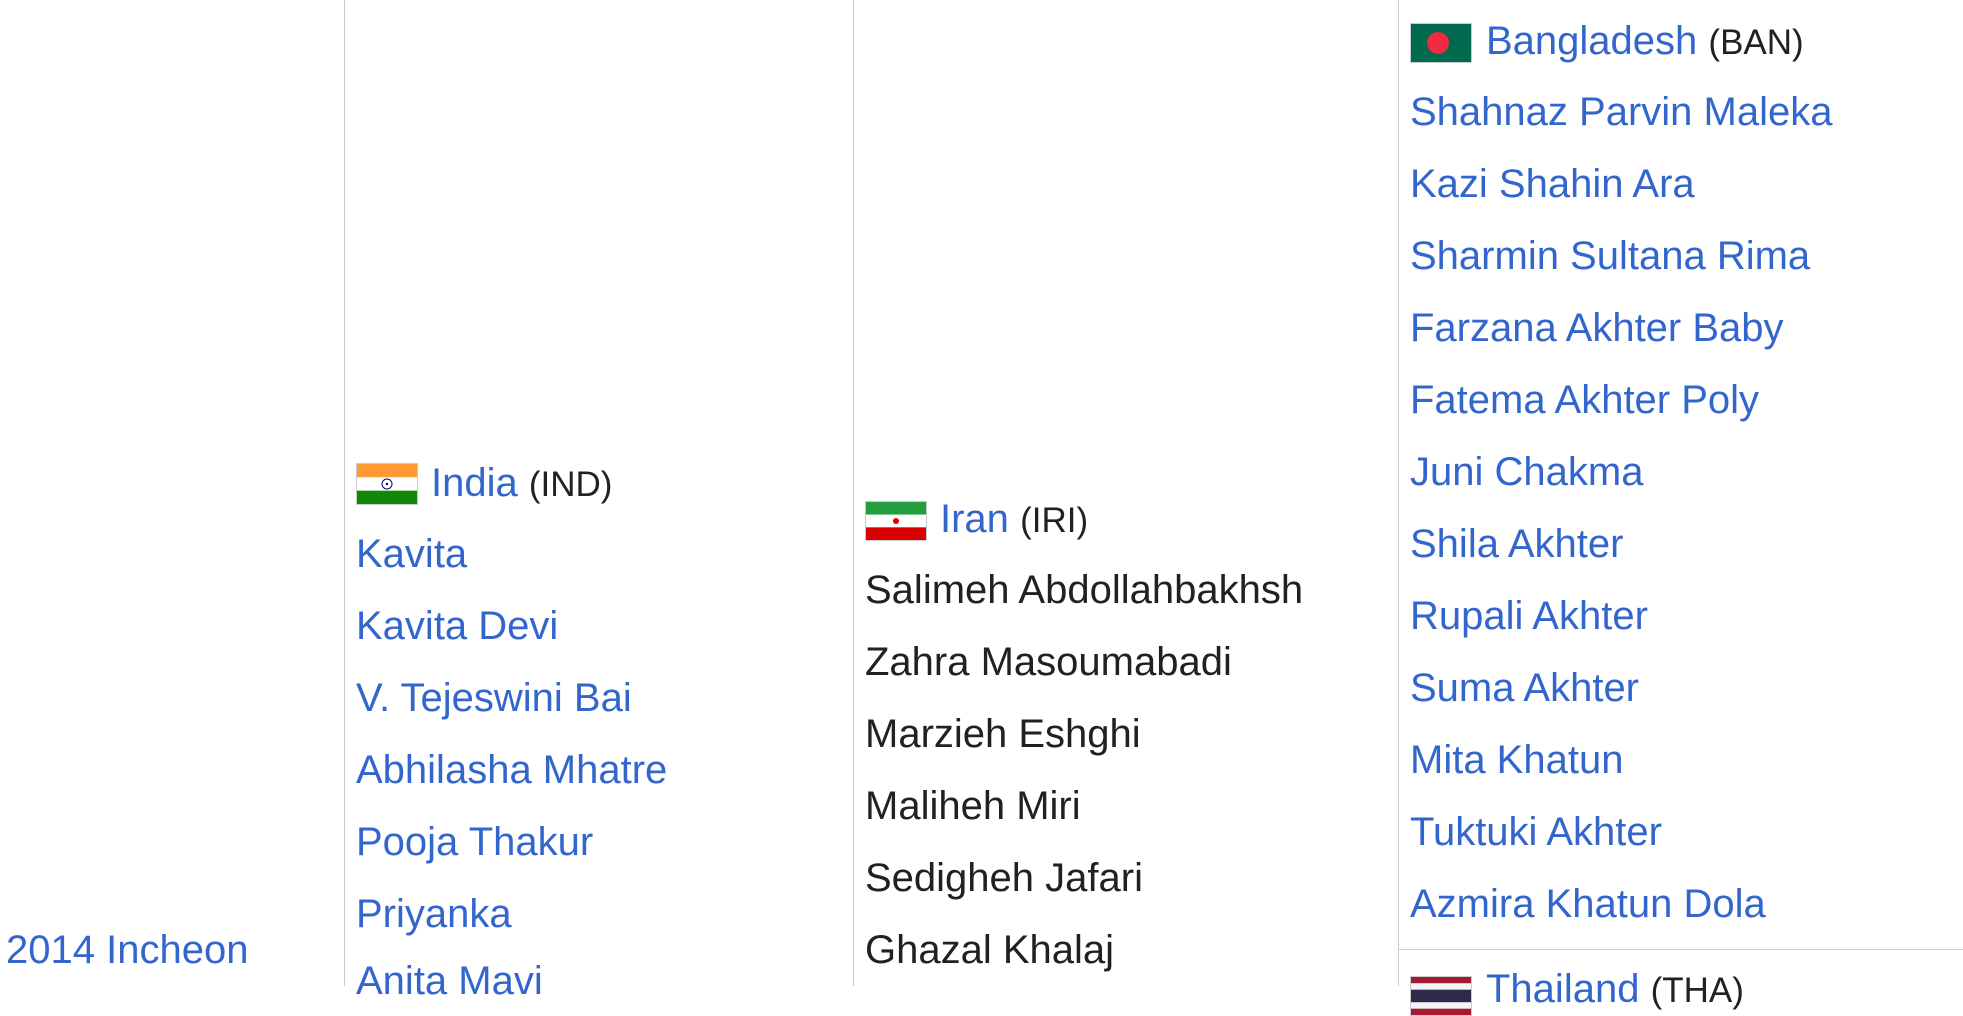 The height and width of the screenshot is (1016, 1963). I want to click on bangladesh-player-2: Kazi Shahin Ara, so click(1552, 184).